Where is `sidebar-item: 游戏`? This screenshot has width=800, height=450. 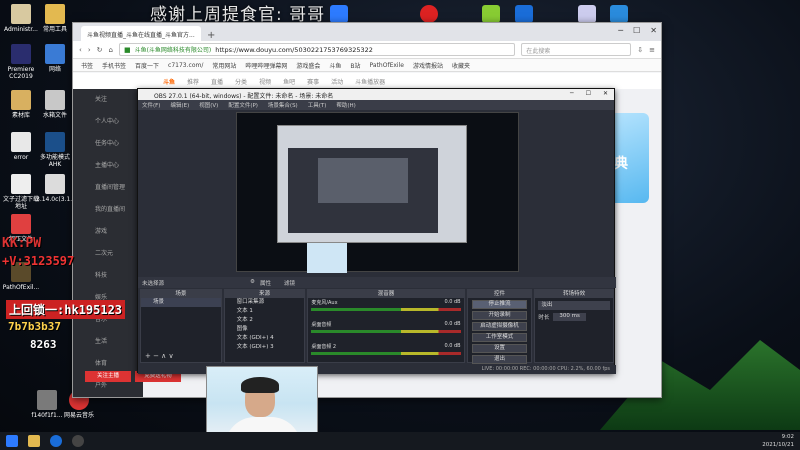 sidebar-item: 游戏 is located at coordinates (108, 232).